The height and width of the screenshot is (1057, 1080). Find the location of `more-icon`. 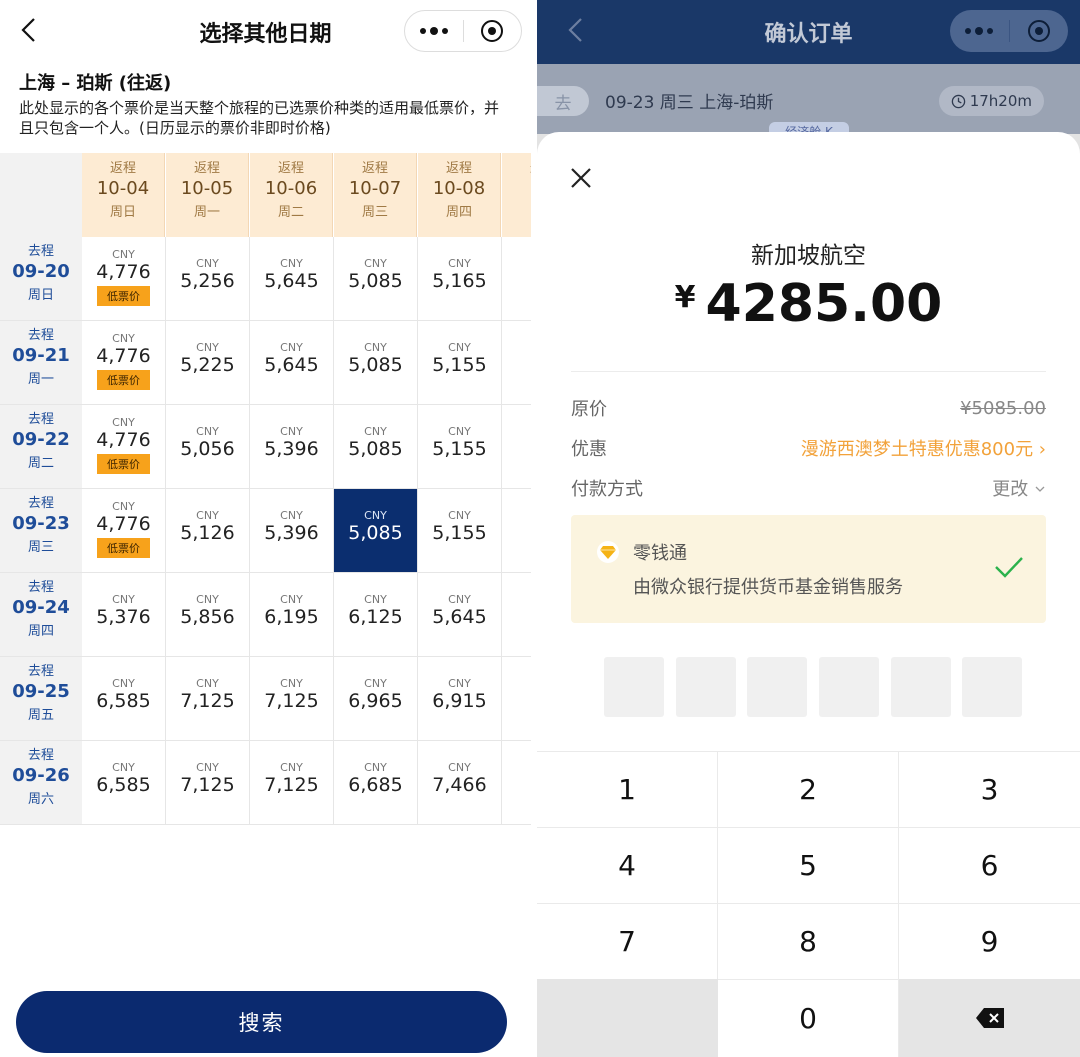

more-icon is located at coordinates (433, 31).